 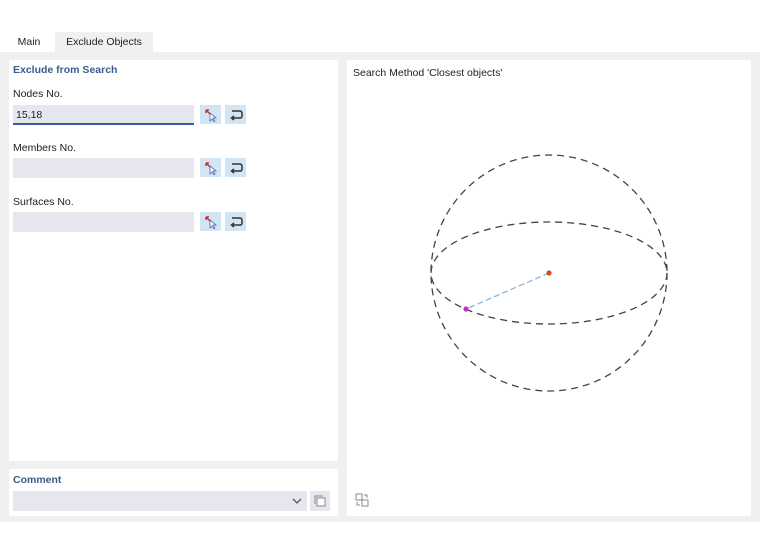 What do you see at coordinates (45, 148) in the screenshot?
I see `members-label: Members No.` at bounding box center [45, 148].